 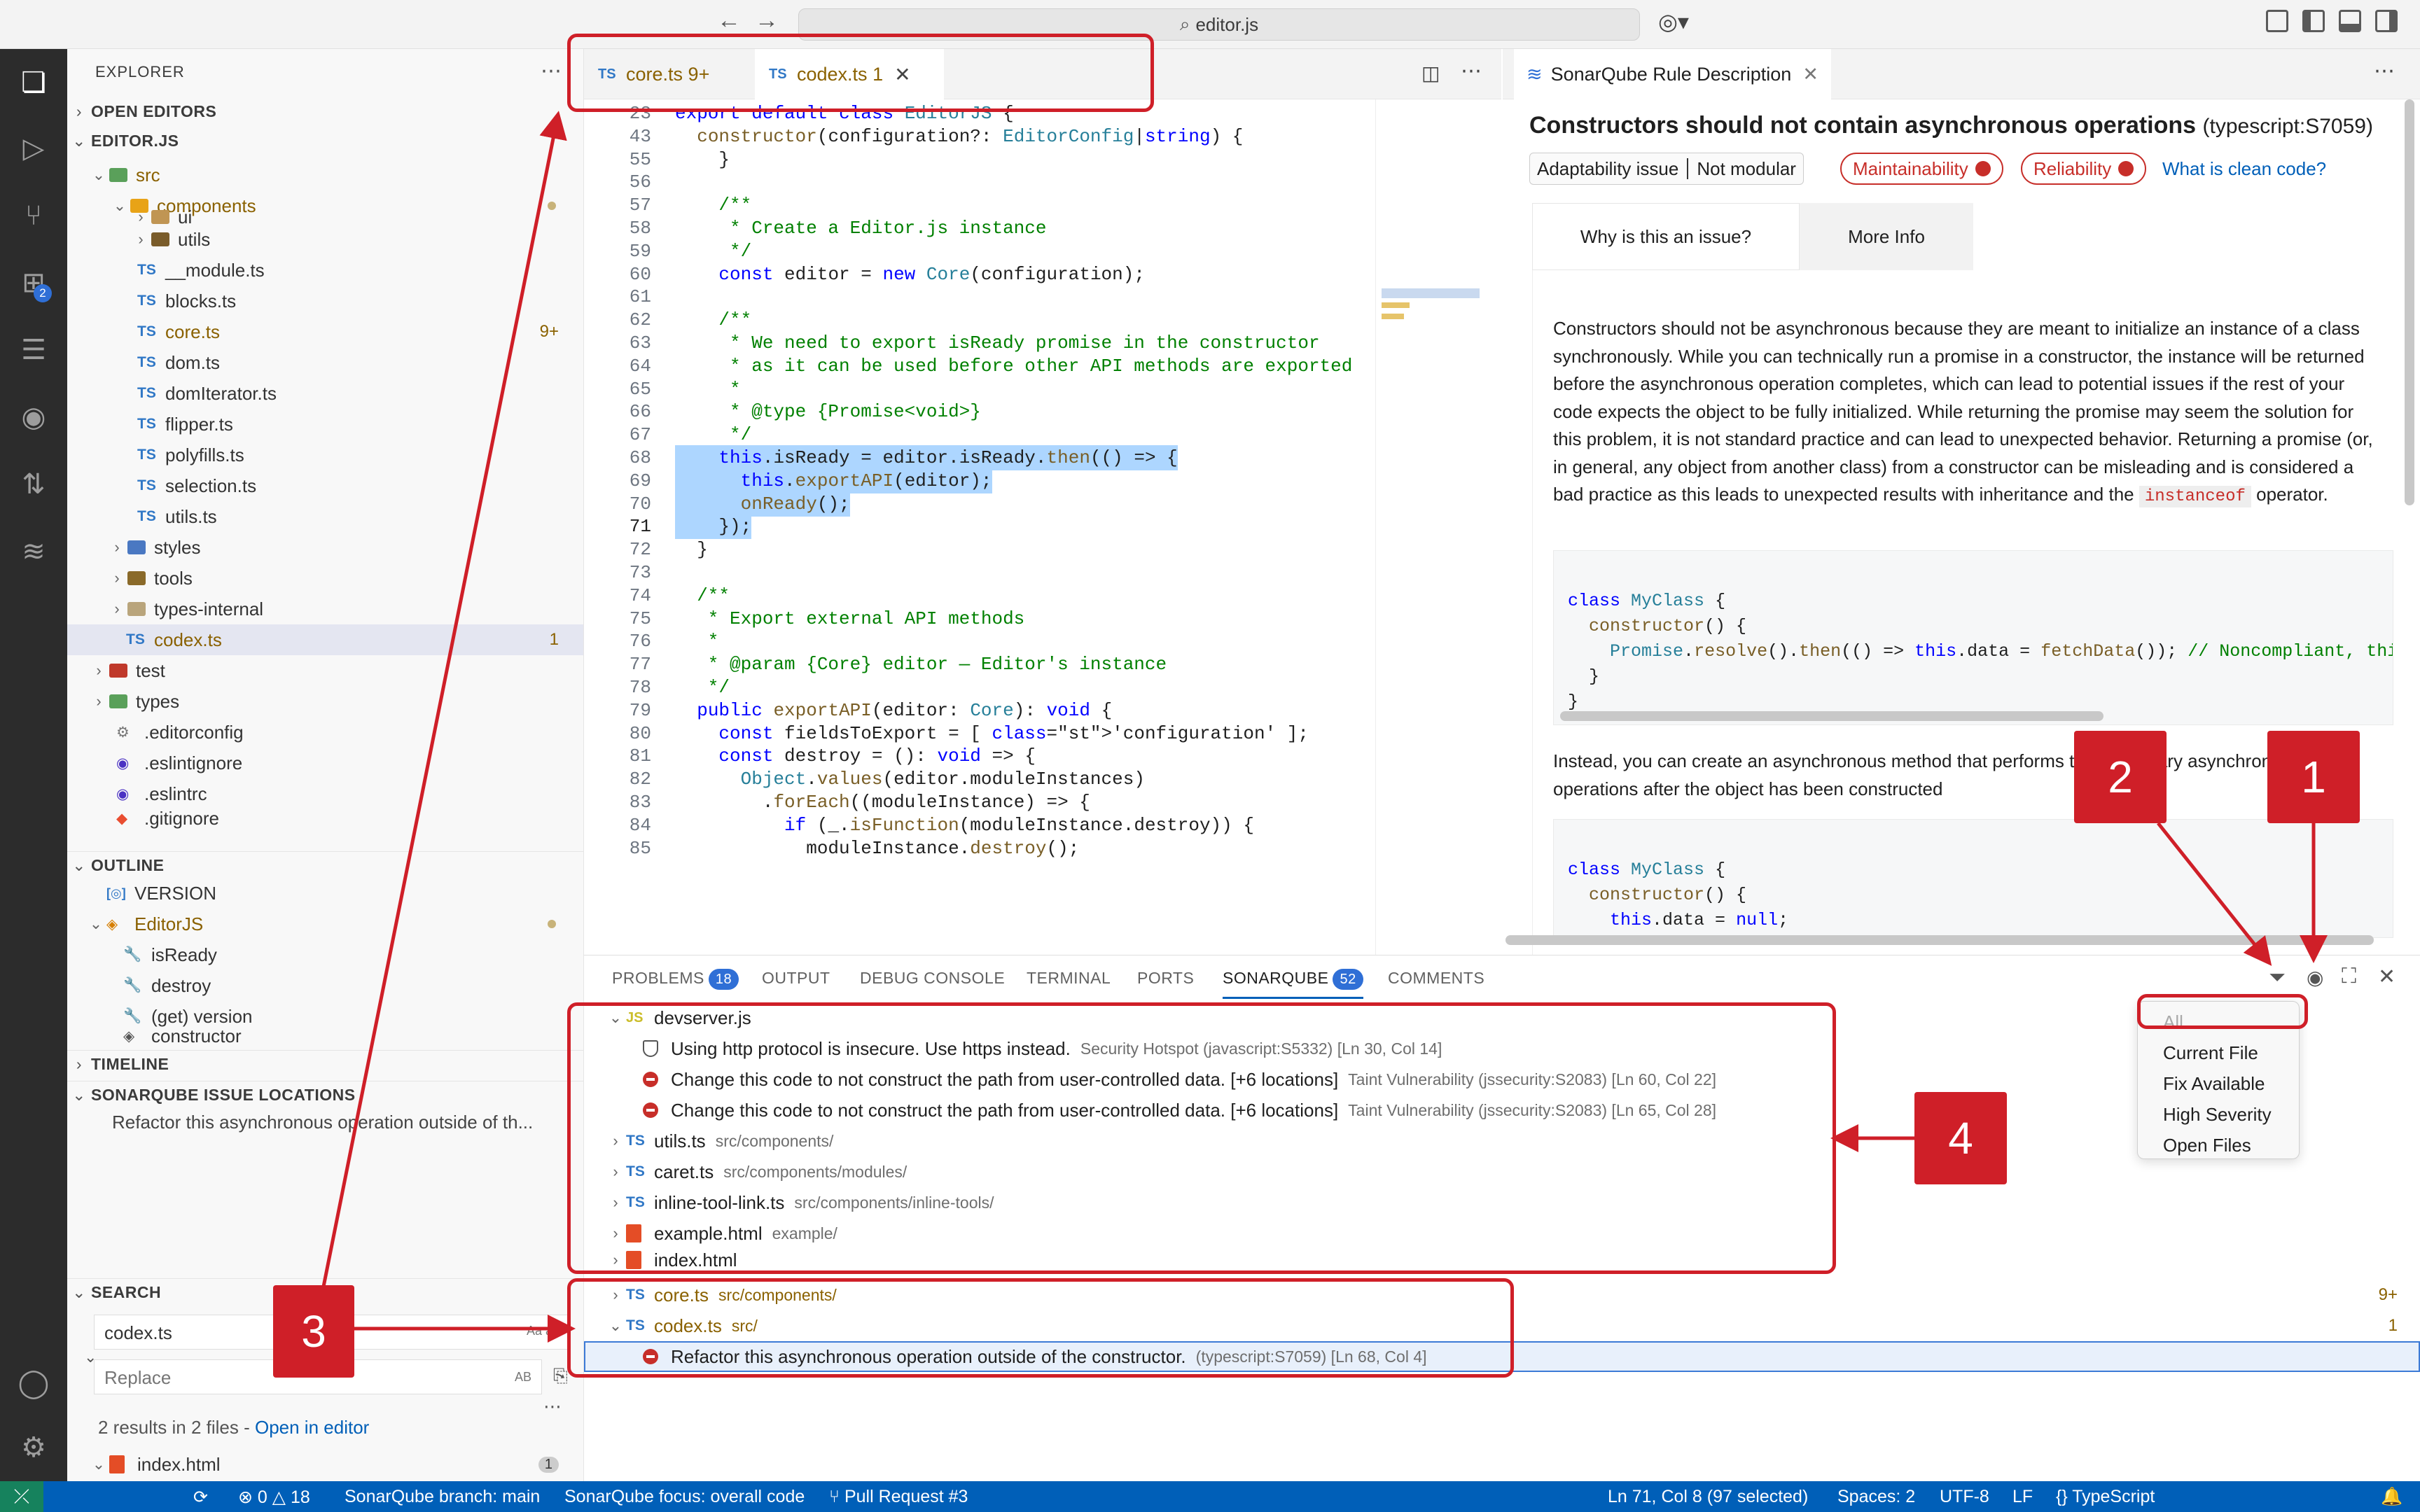 I want to click on account-icon: ◯, so click(x=33, y=1383).